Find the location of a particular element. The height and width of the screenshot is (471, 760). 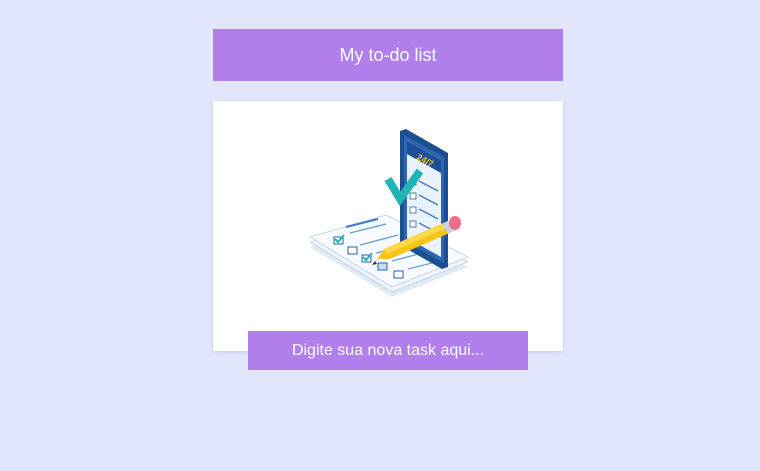

app-header: My to-do list is located at coordinates (388, 55).